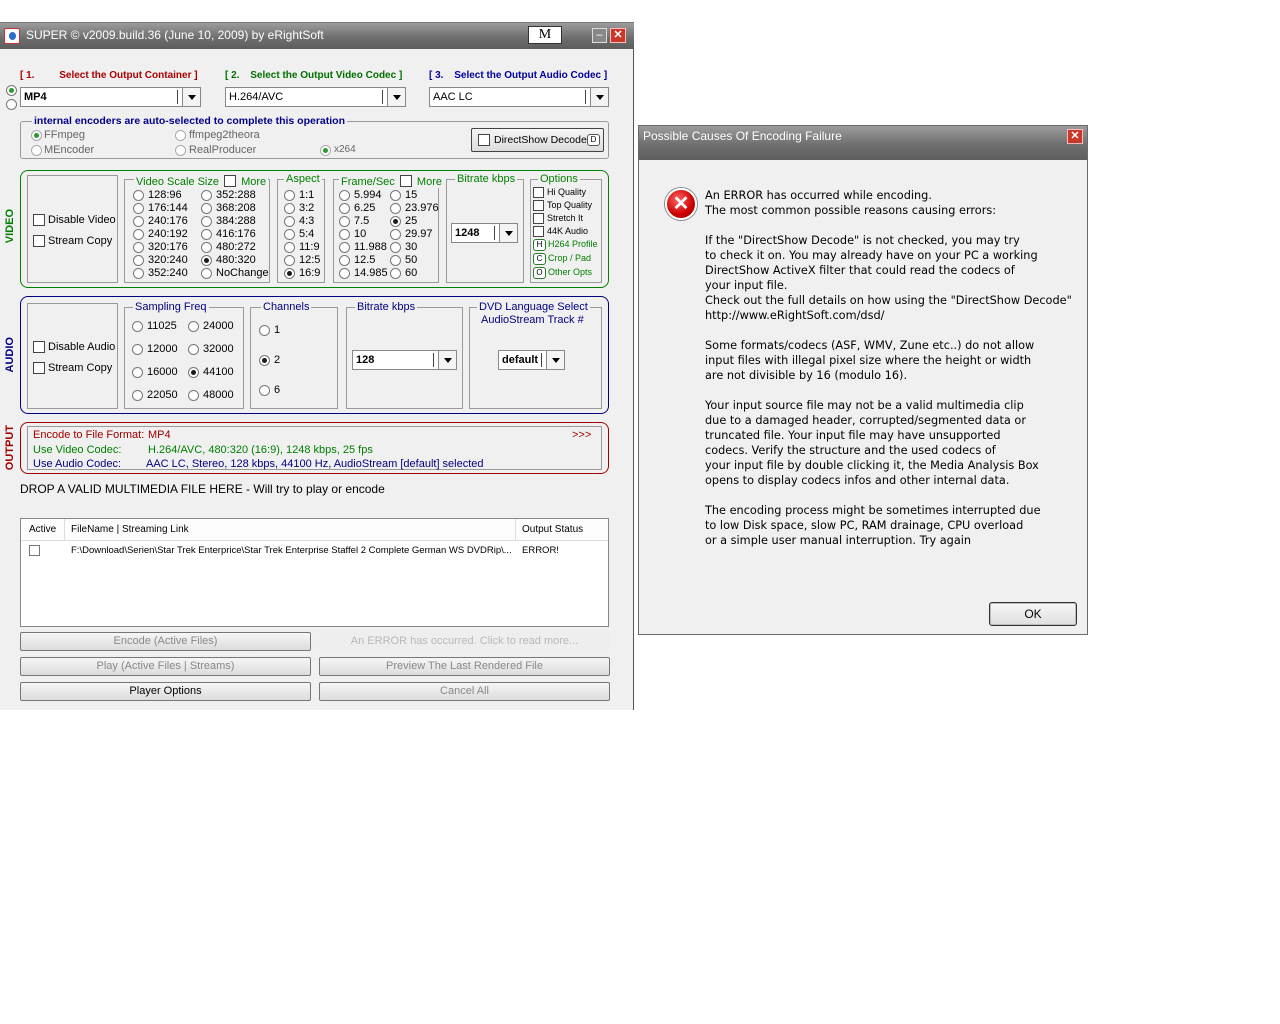  I want to click on row-active-checkbox, so click(34, 550).